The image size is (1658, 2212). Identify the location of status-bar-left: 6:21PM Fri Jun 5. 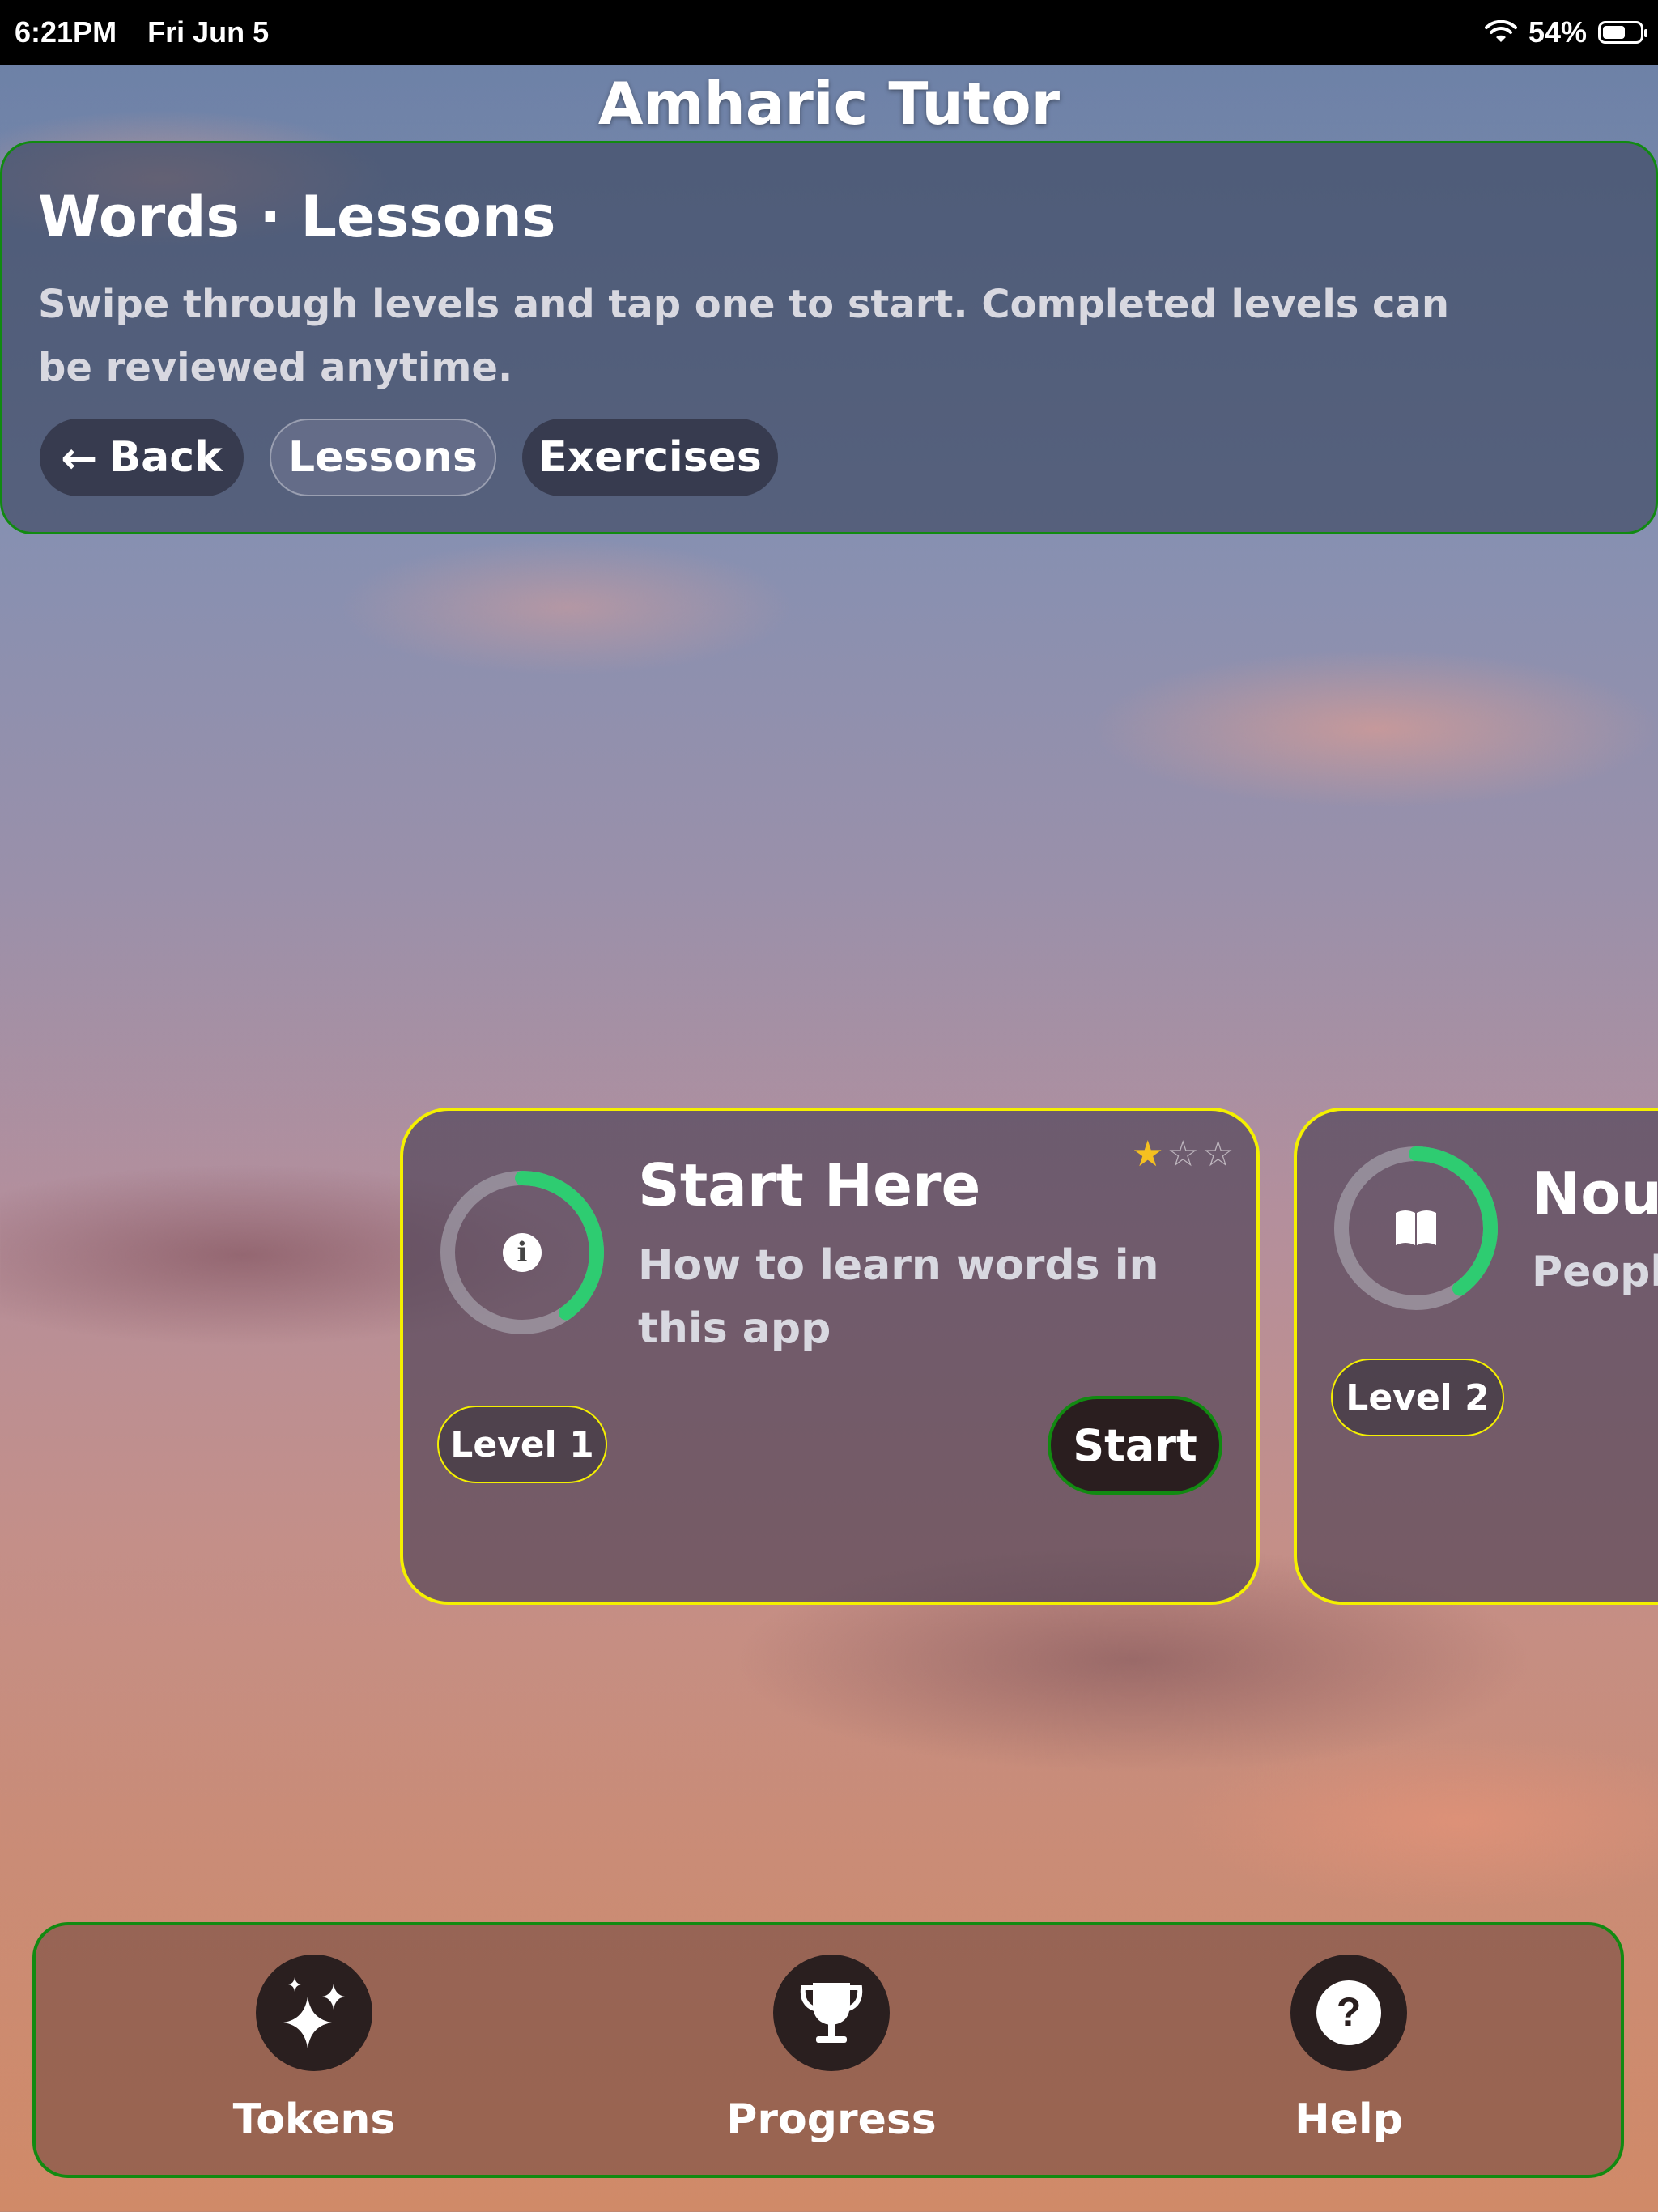
(153, 32).